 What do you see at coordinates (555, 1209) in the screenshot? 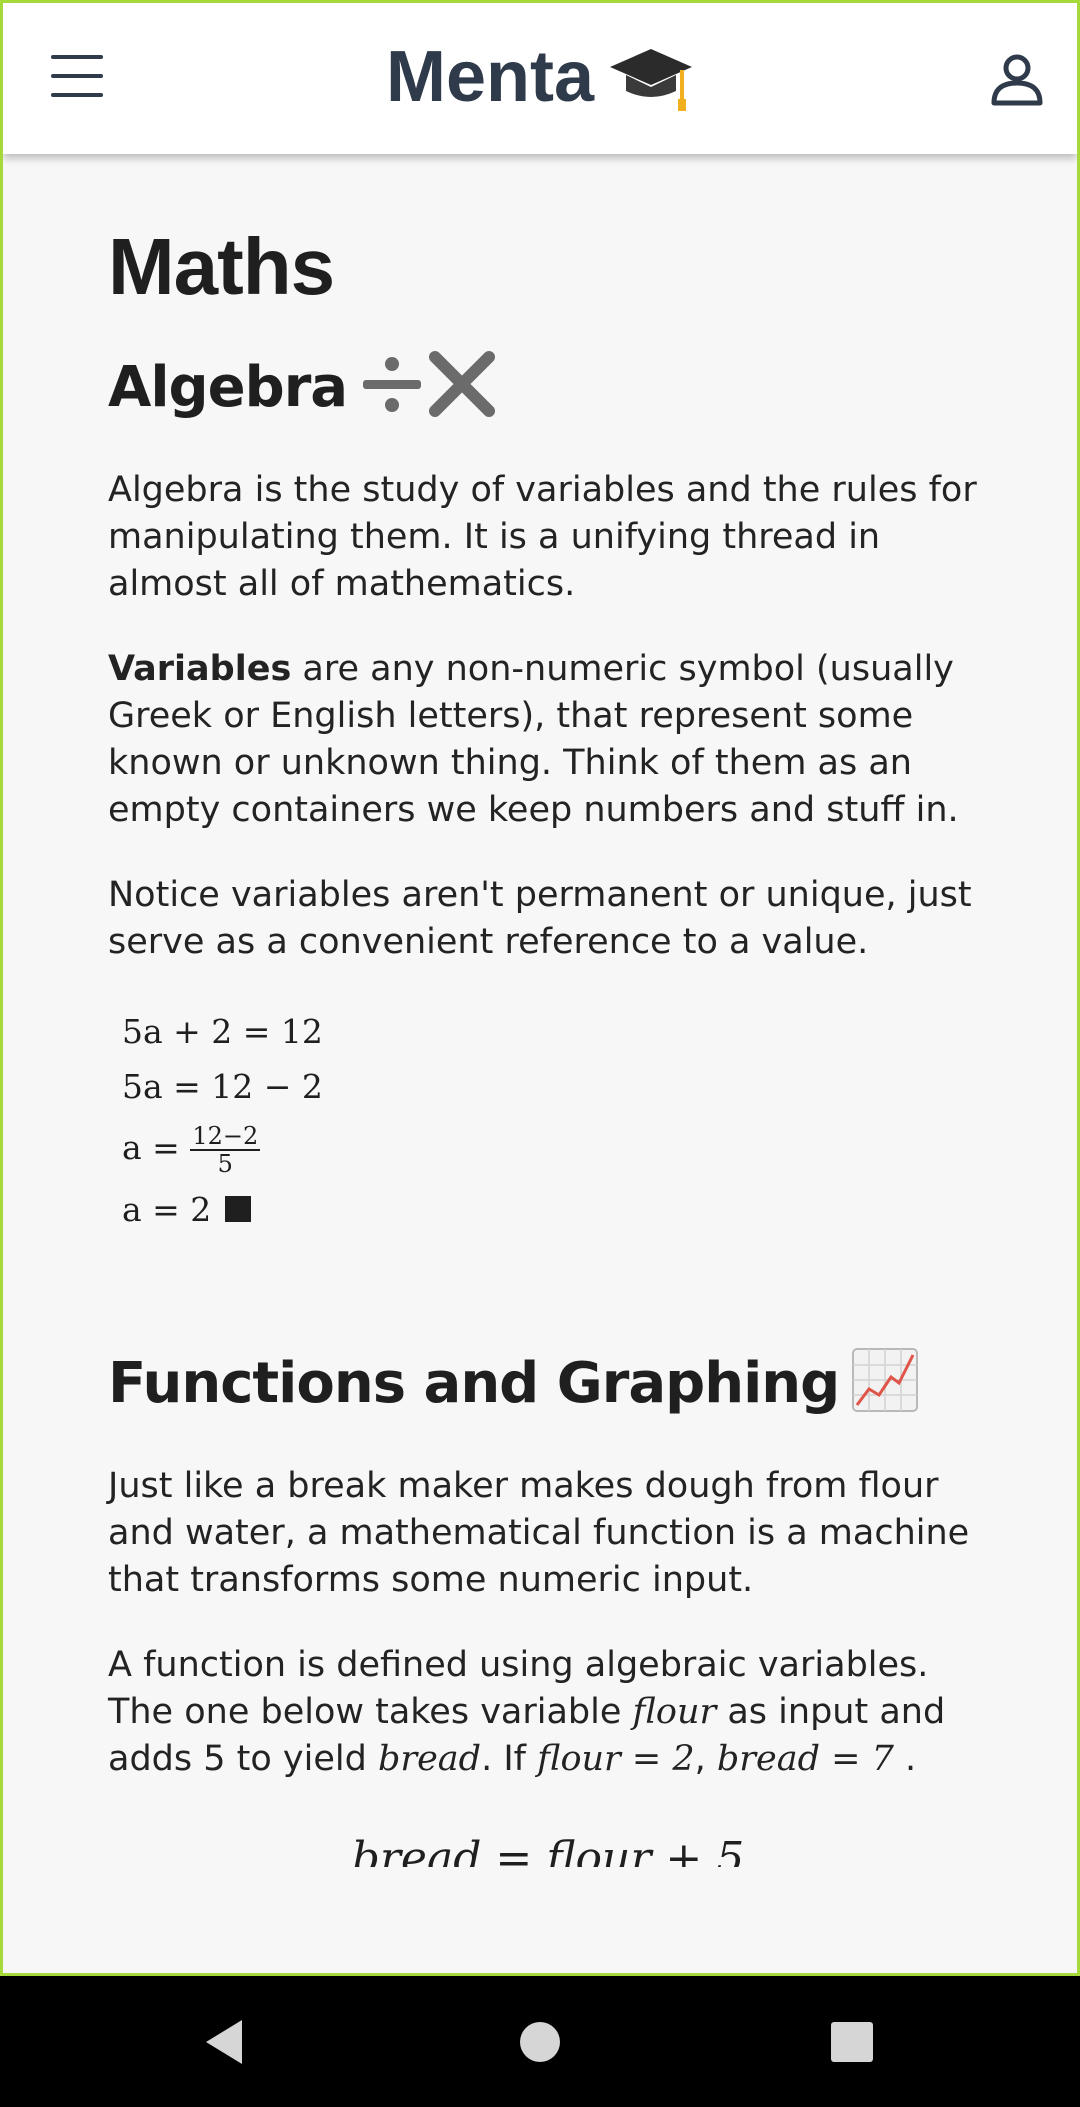
I see `equation-line-4: a = 2` at bounding box center [555, 1209].